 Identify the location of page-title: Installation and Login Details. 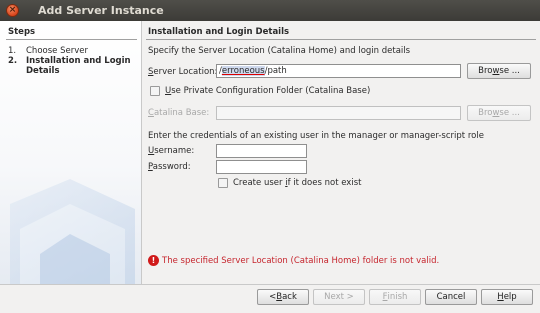
(219, 32).